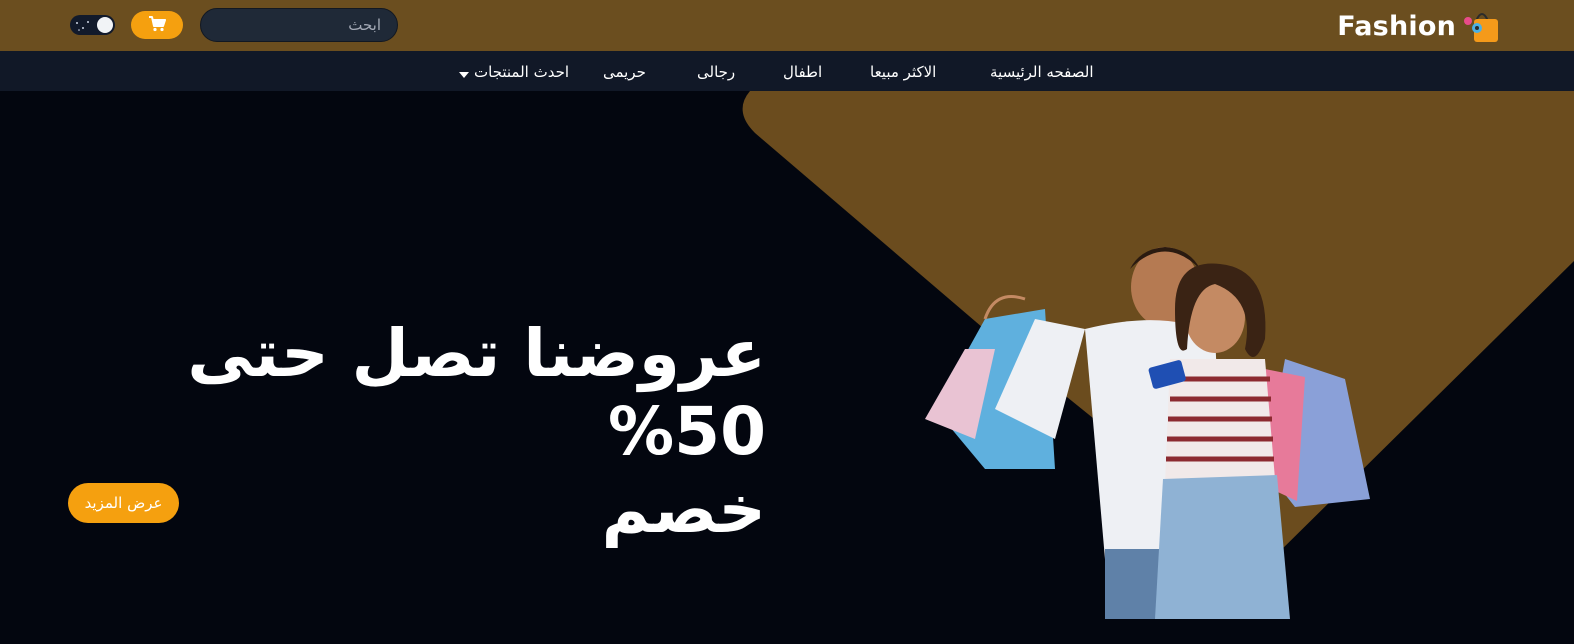 This screenshot has height=644, width=1574. What do you see at coordinates (522, 72) in the screenshot?
I see `nav-latest-products-label: احدث المنتجات` at bounding box center [522, 72].